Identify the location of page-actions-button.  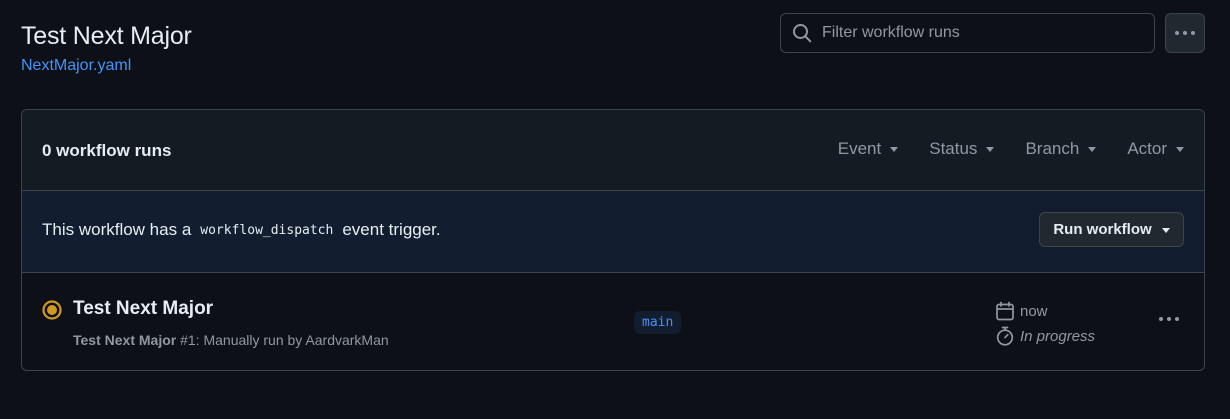
(1185, 33).